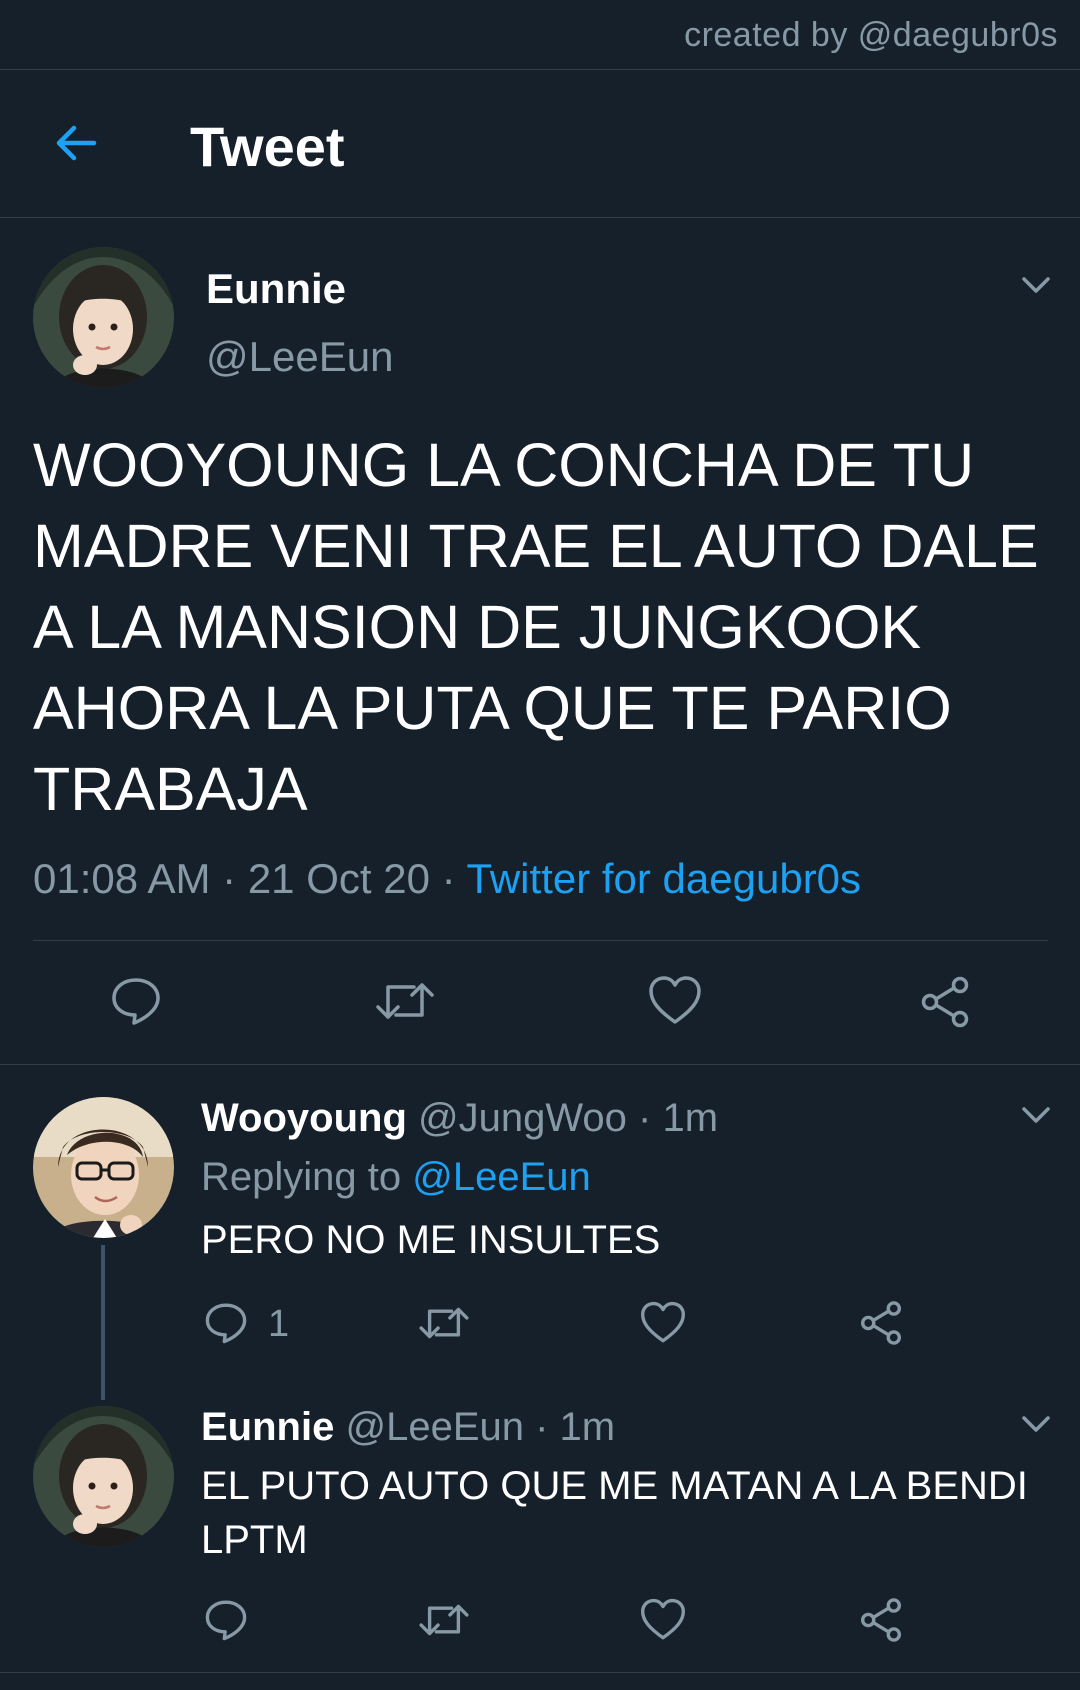 The height and width of the screenshot is (1690, 1080). I want to click on credit-text: created by @daegubr0s, so click(871, 35).